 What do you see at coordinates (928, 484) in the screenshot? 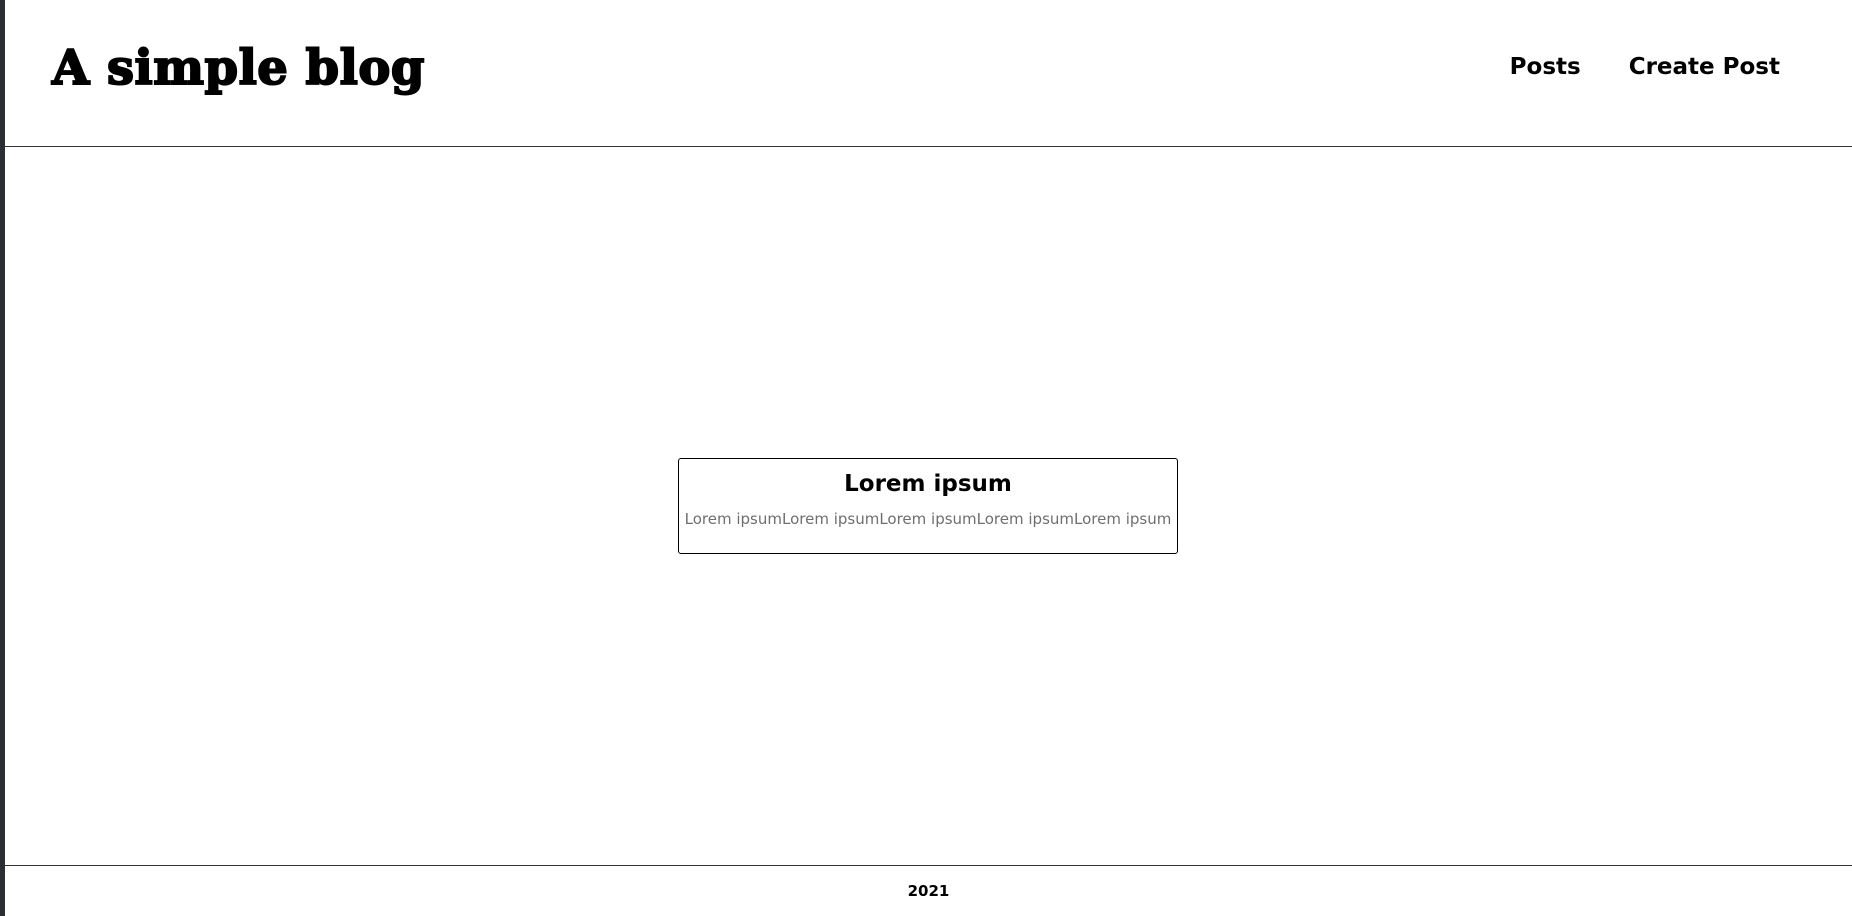
I see `post-title: Lorem ipsum` at bounding box center [928, 484].